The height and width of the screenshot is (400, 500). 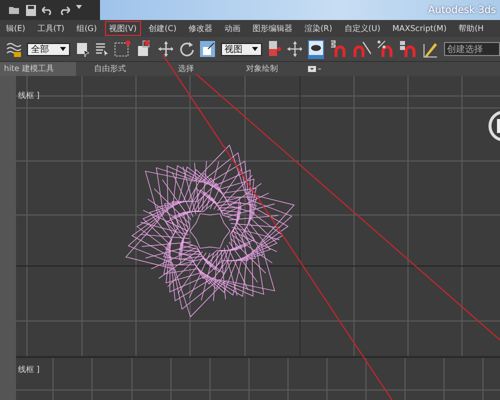 I want to click on menu-item: 创建(C), so click(x=162, y=28).